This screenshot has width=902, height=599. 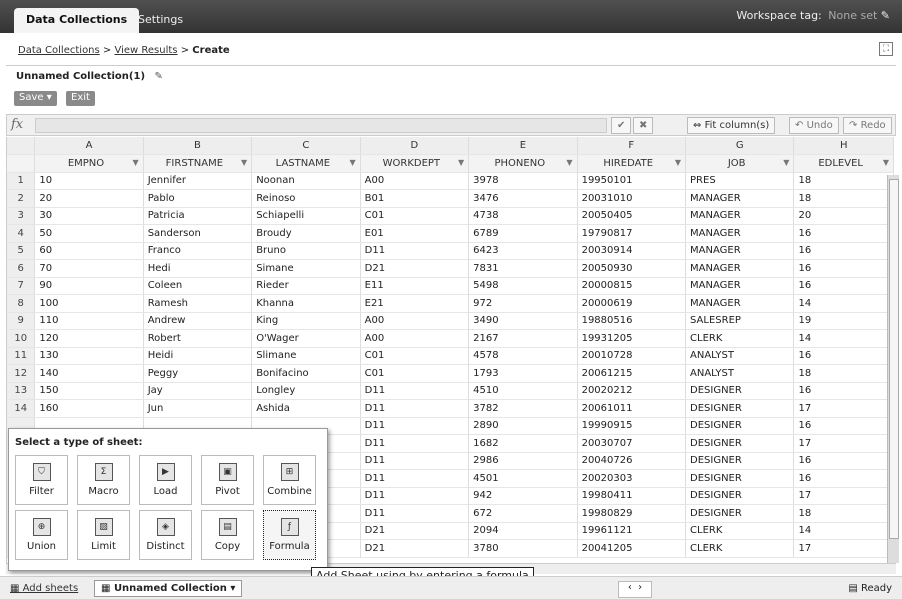 What do you see at coordinates (35, 98) in the screenshot?
I see `save-button: Save ▾` at bounding box center [35, 98].